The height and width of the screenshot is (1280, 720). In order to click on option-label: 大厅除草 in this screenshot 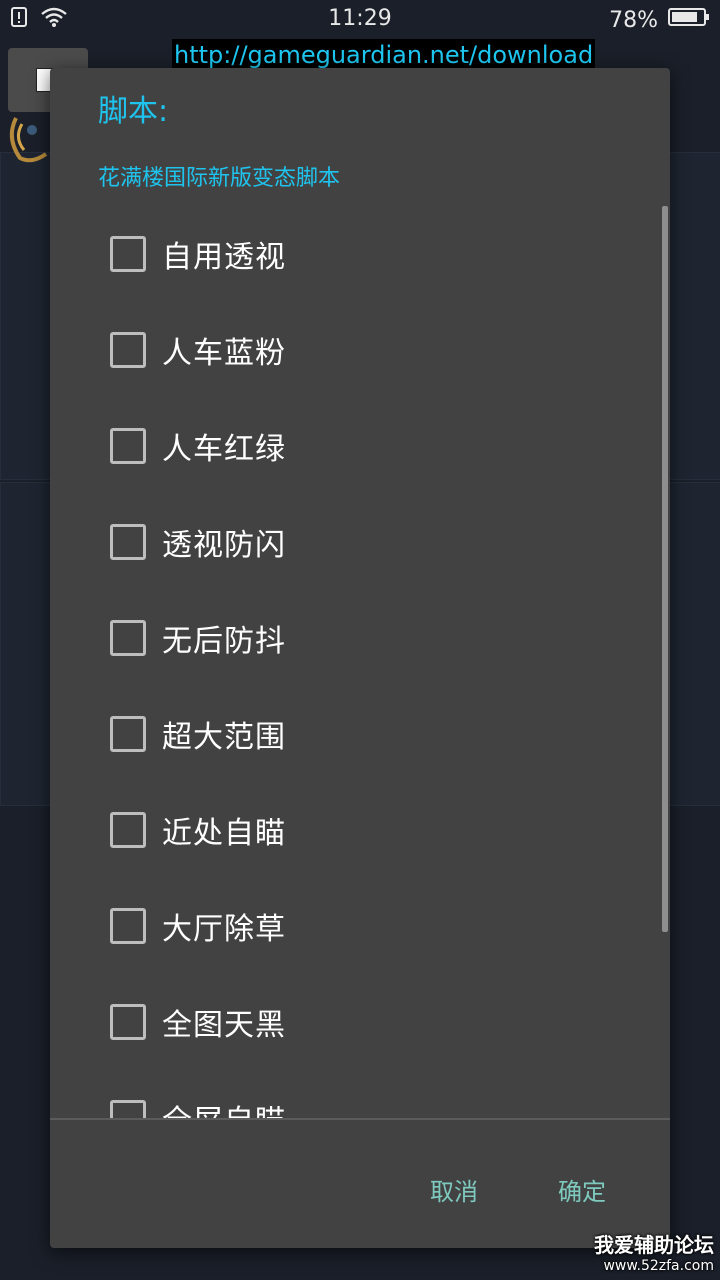, I will do `click(224, 929)`.